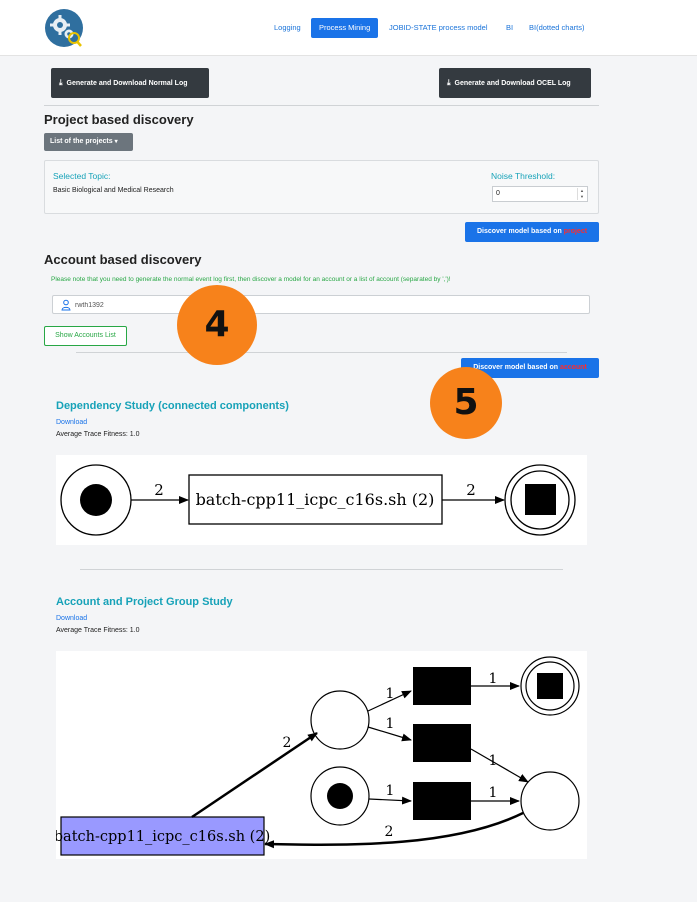  I want to click on user-icon, so click(66, 305).